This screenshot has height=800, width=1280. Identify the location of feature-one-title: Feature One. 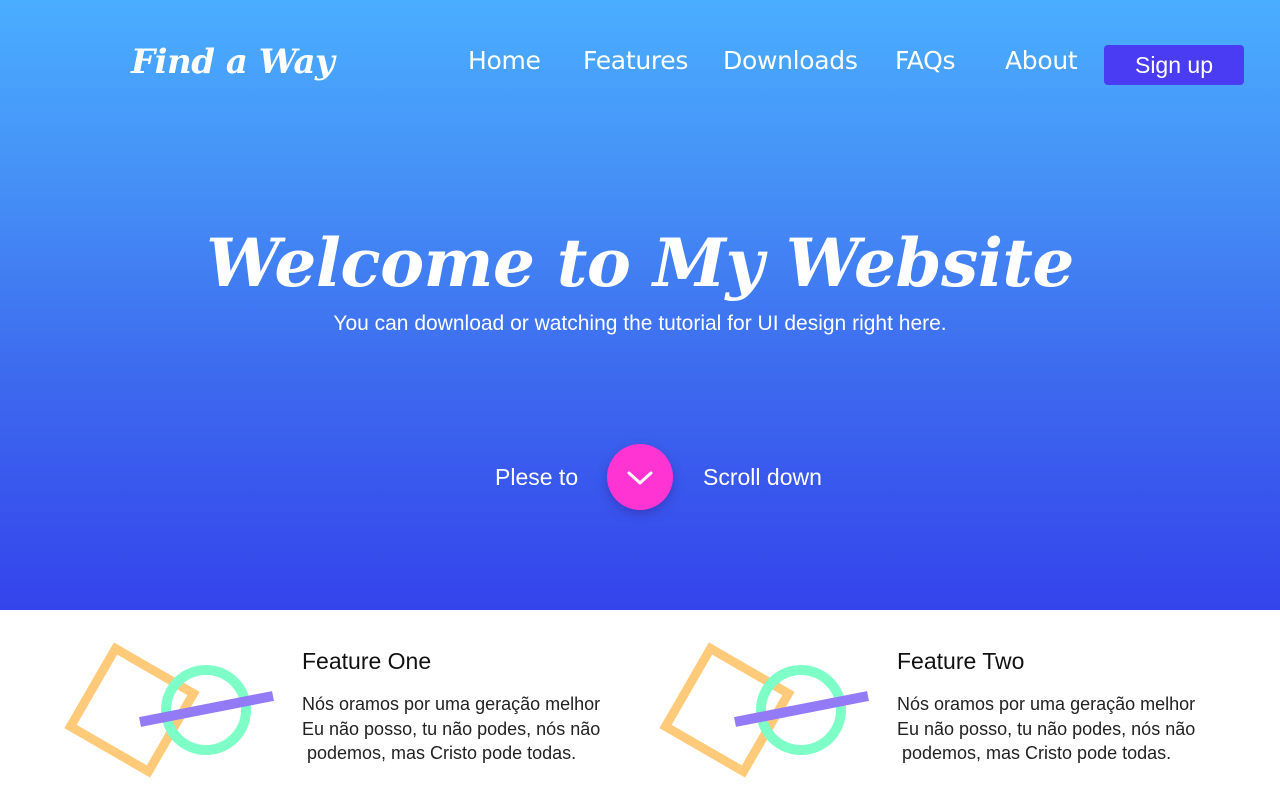
(367, 661).